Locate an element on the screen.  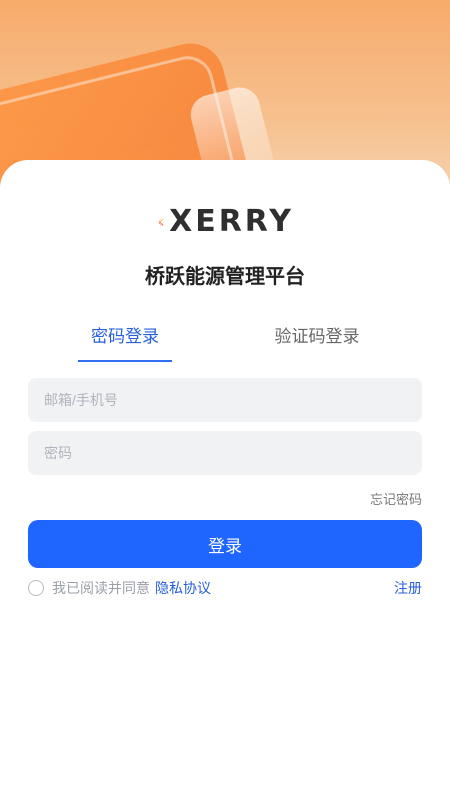
agreement-row: 我已阅读并同意 隐私协议 is located at coordinates (119, 588).